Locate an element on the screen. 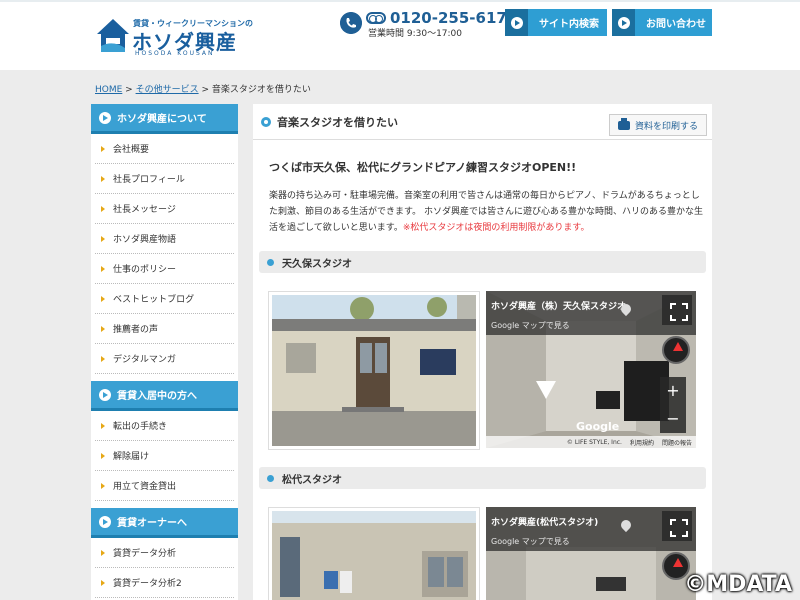 The image size is (800, 600). sidebar-item-move-out: 転出の手続き is located at coordinates (164, 426).